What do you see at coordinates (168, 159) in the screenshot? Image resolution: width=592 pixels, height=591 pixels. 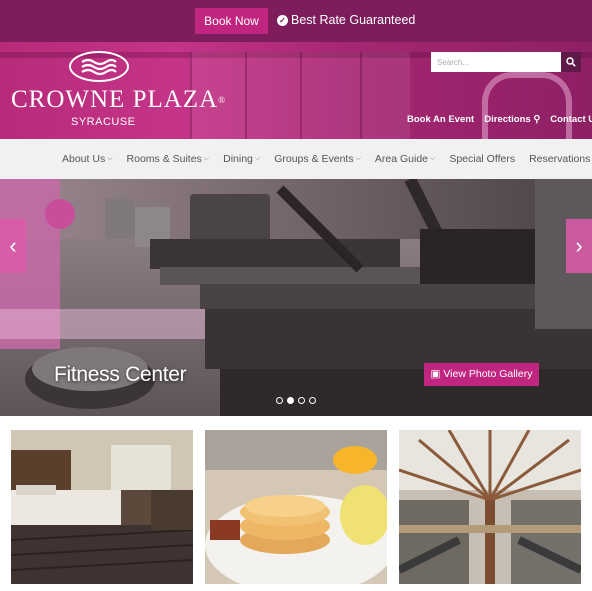 I see `nav-rooms-suites: Rooms & Suites ⌵` at bounding box center [168, 159].